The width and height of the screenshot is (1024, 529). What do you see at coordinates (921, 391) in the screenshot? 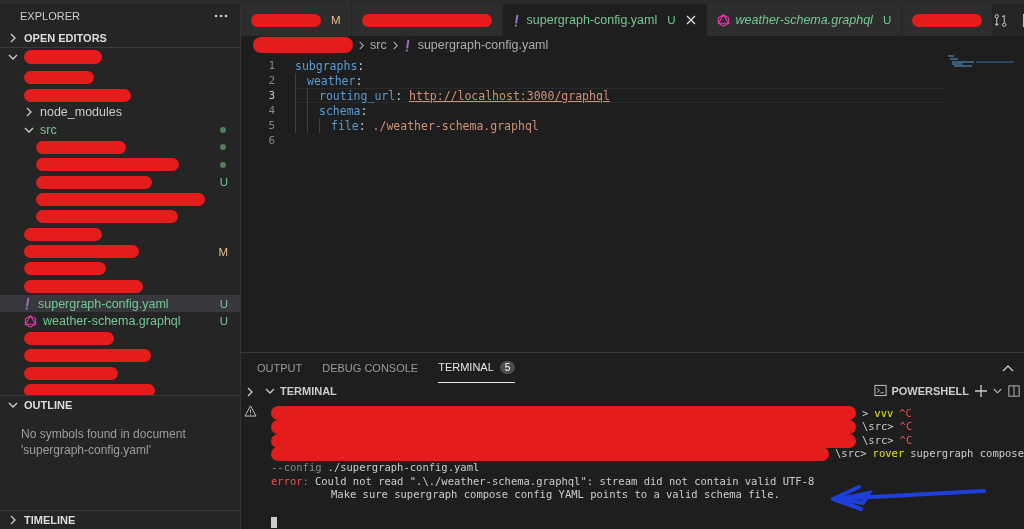
I see `terminal-tab: POWERSHELL` at bounding box center [921, 391].